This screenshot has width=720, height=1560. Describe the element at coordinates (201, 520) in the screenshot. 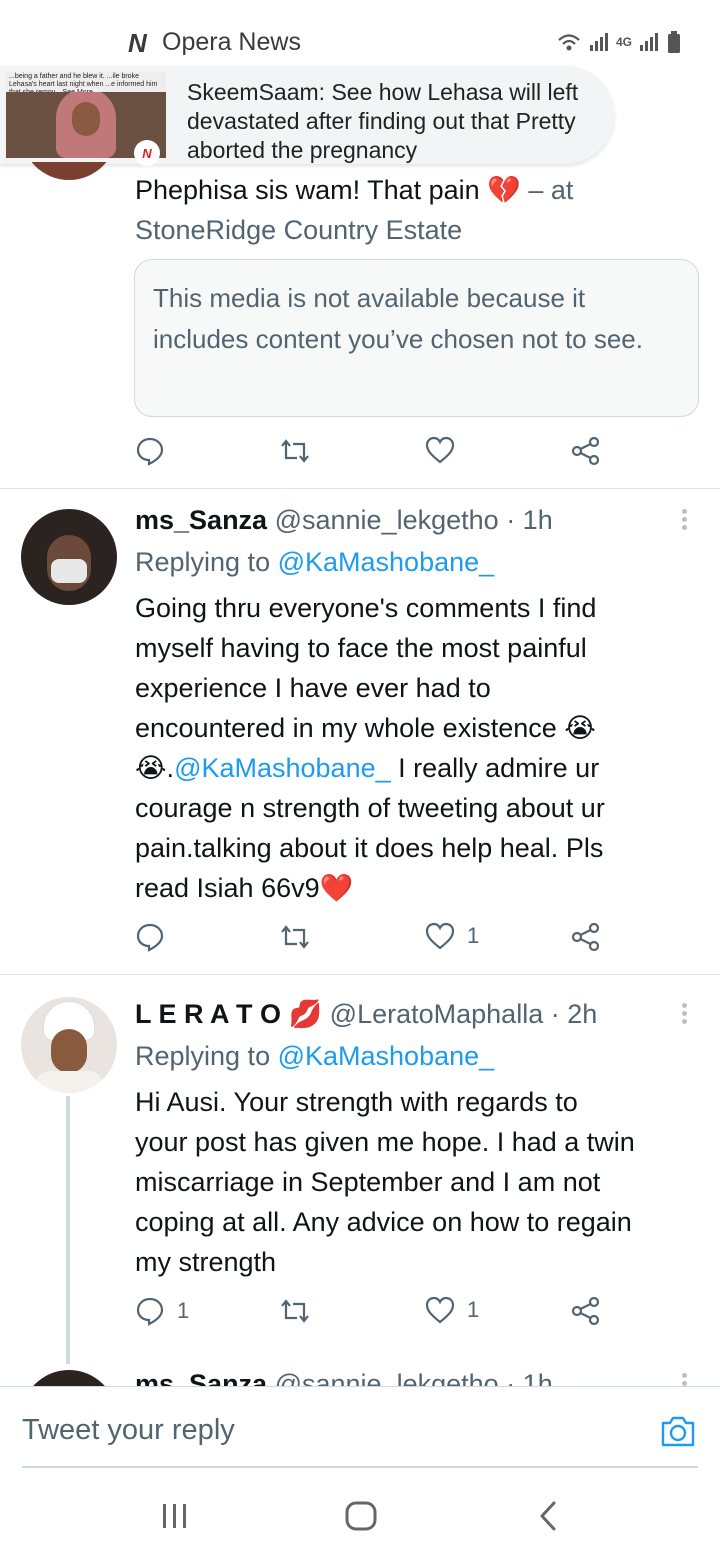

I see `display-name: ms_Sanza` at that location.